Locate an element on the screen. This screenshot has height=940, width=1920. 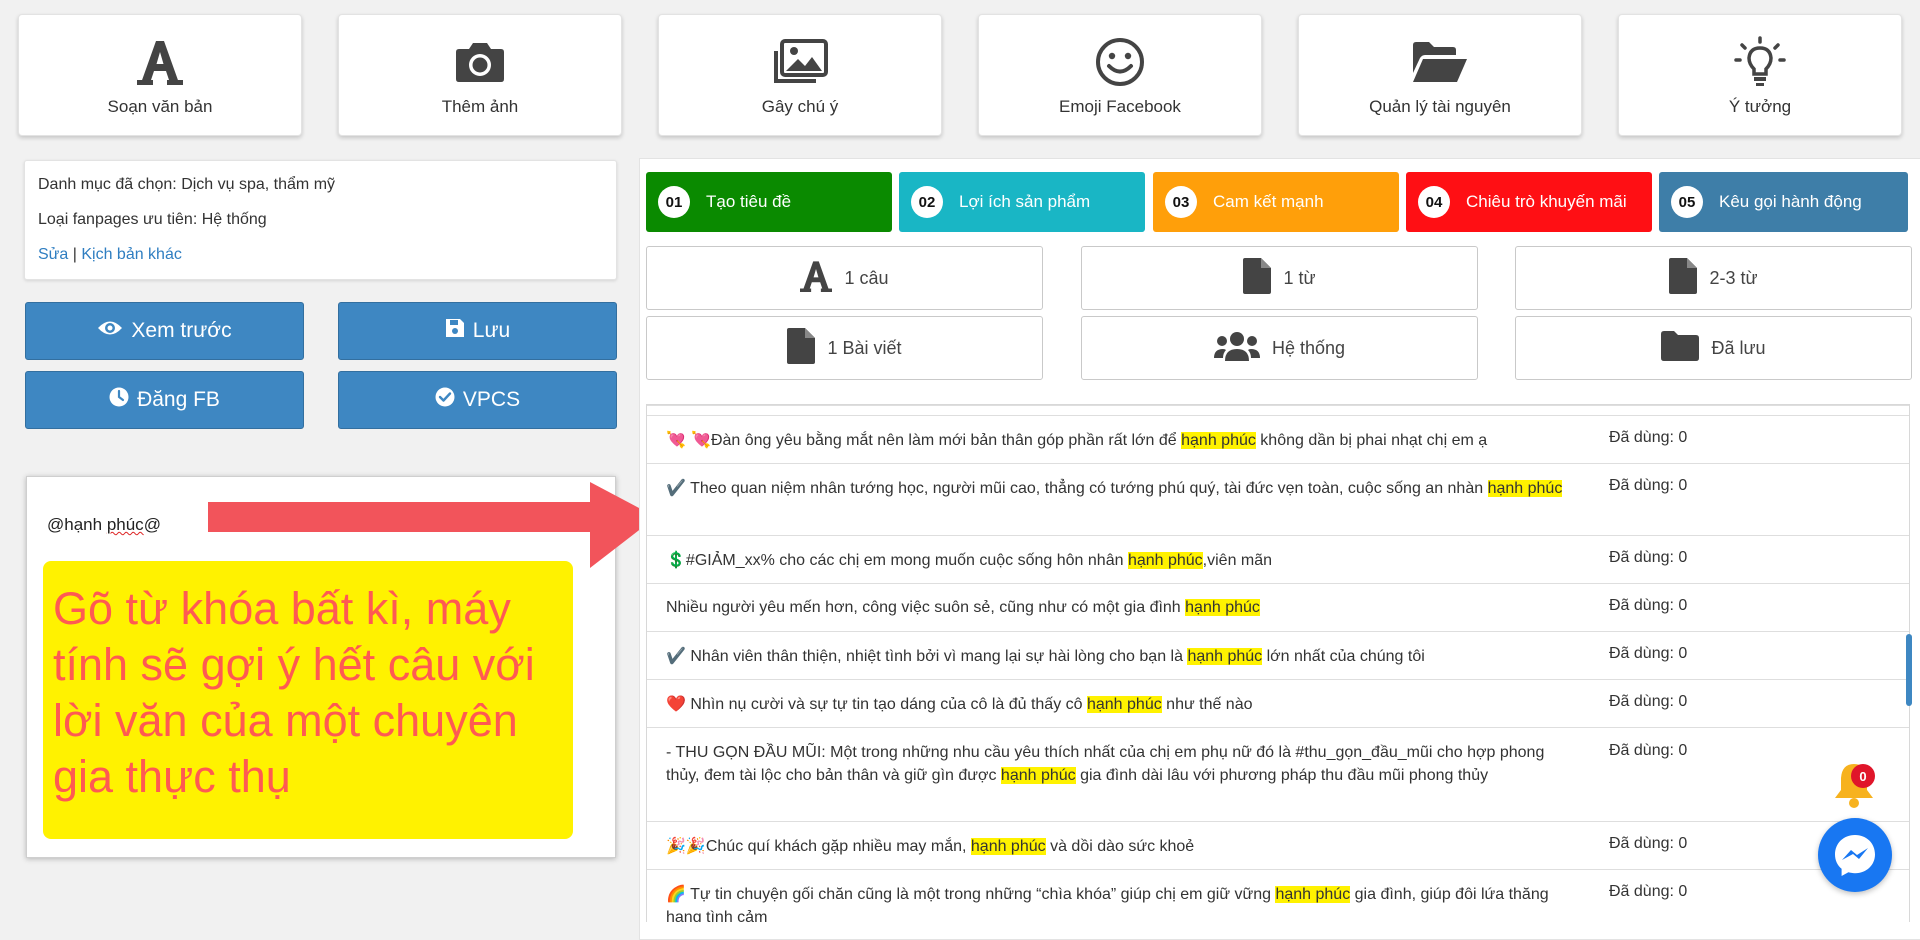
post-fb-button: Đăng FB is located at coordinates (164, 400).